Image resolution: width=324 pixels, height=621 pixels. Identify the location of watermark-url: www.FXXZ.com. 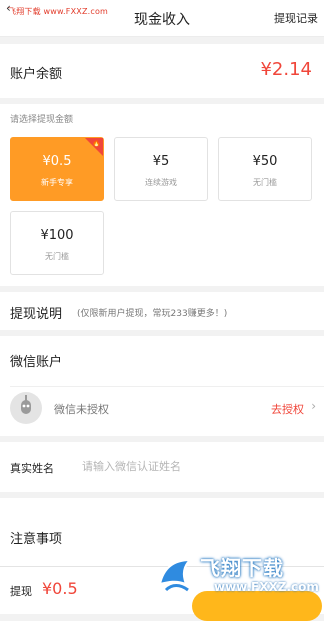
(266, 587).